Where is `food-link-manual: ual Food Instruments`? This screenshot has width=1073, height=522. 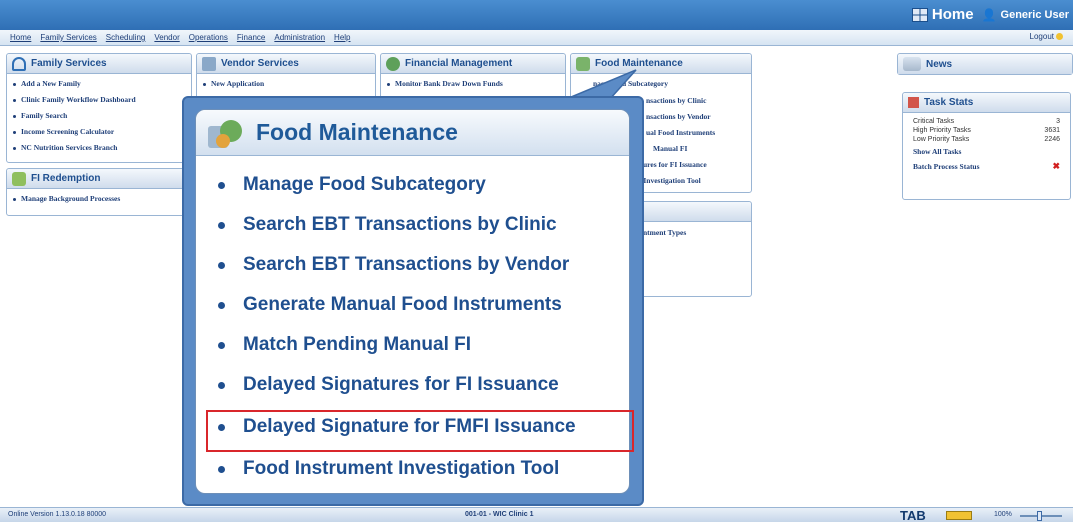
food-link-manual: ual Food Instruments is located at coordinates (680, 132).